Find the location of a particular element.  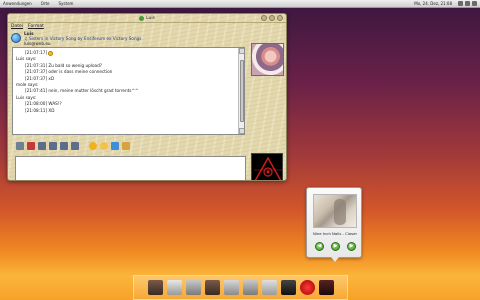

window-title: Luis is located at coordinates (147, 18).